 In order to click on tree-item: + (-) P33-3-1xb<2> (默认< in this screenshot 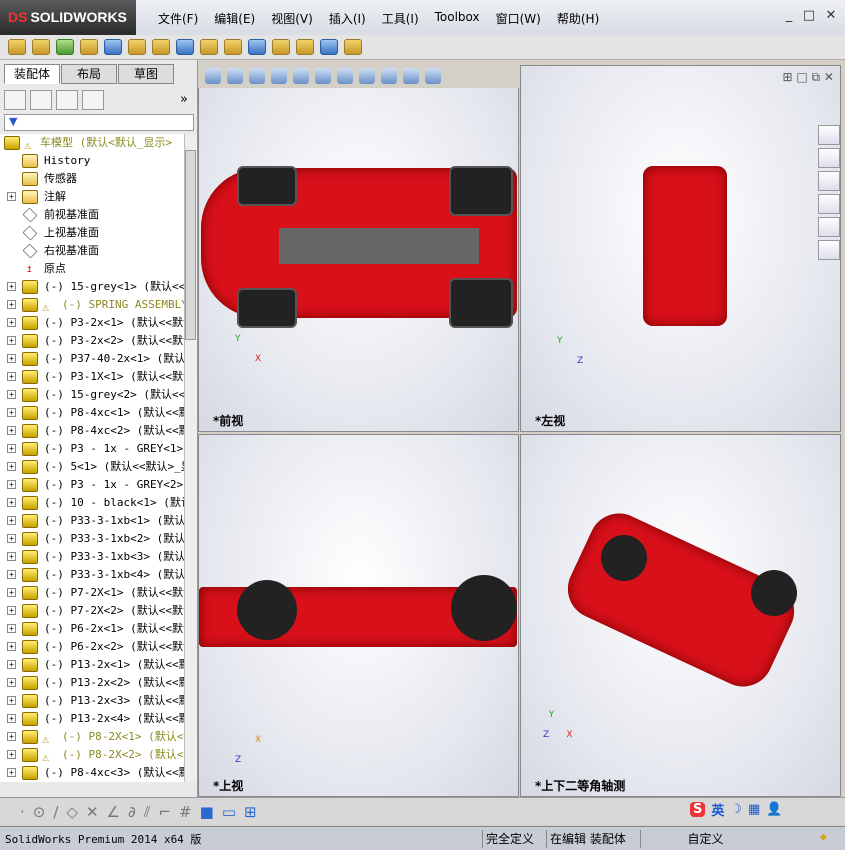, I will do `click(92, 539)`.